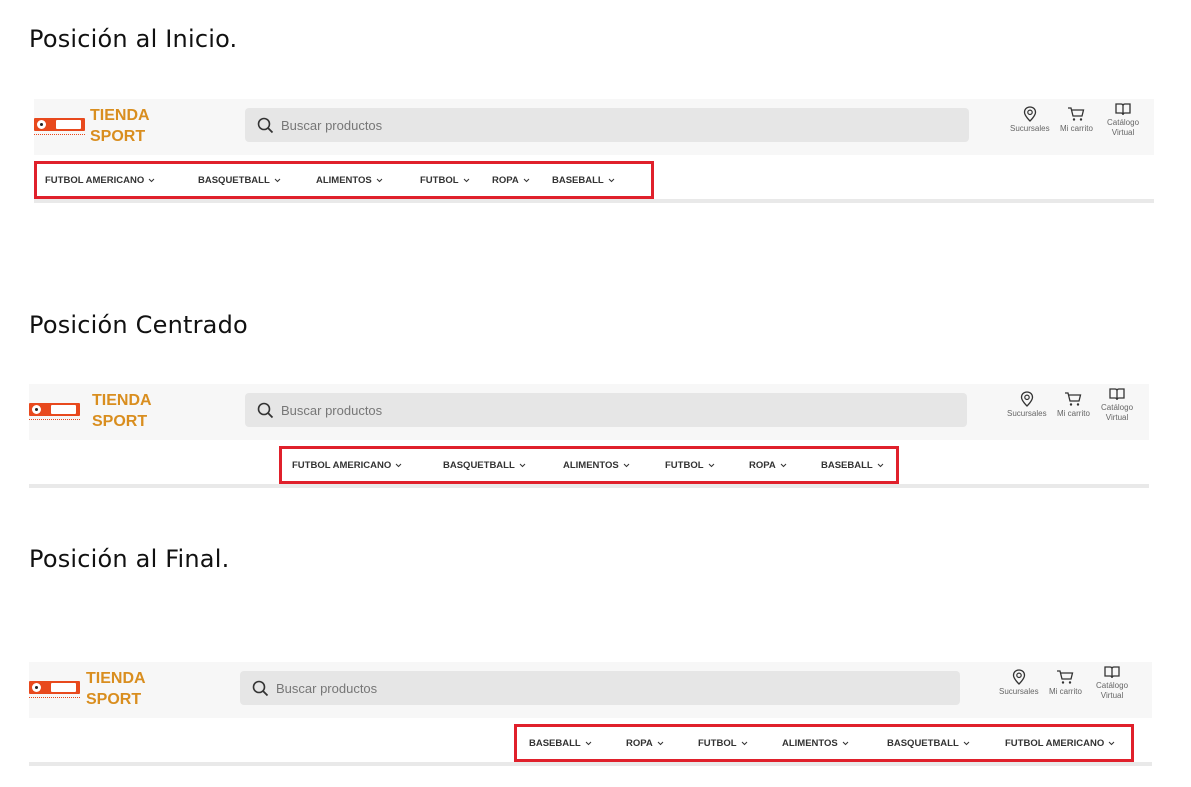  What do you see at coordinates (1026, 399) in the screenshot?
I see `location-pin-icon` at bounding box center [1026, 399].